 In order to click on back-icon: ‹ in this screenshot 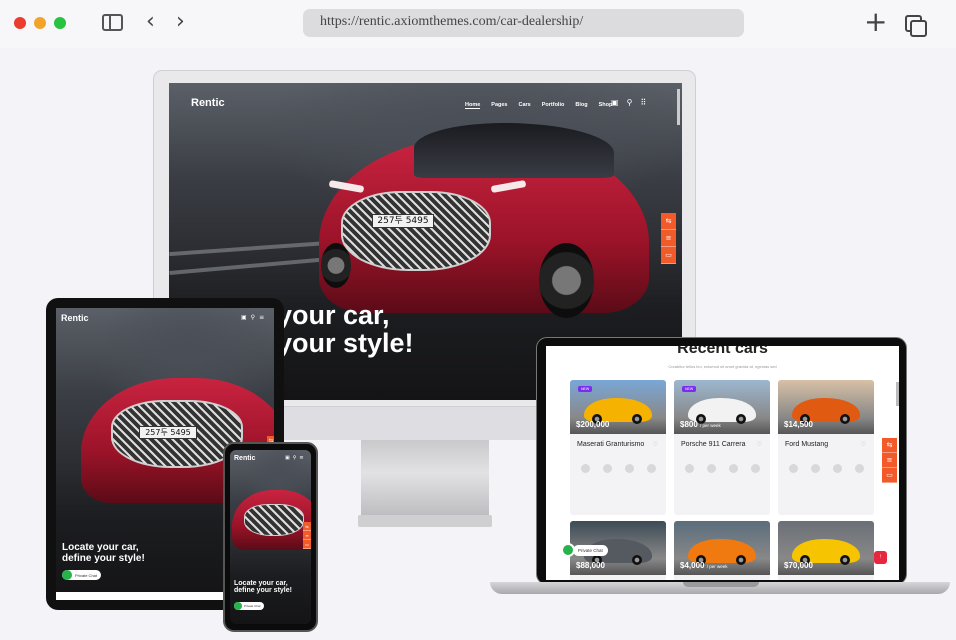, I will do `click(150, 21)`.